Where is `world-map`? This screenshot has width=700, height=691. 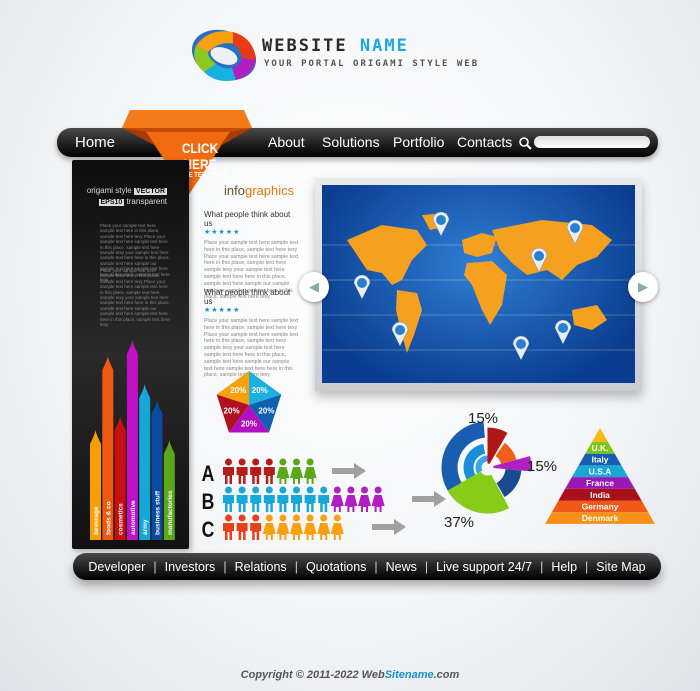 world-map is located at coordinates (478, 284).